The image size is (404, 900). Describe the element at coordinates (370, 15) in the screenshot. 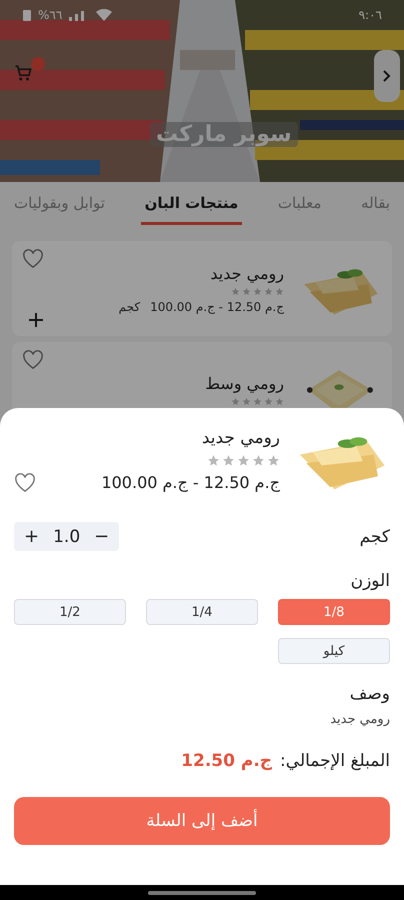

I see `clock-time: ٩:٠٦` at that location.